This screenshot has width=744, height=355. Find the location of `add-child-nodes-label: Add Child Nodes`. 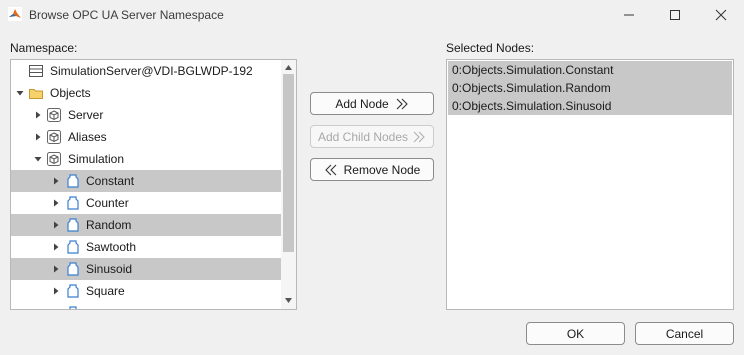

add-child-nodes-label: Add Child Nodes is located at coordinates (363, 136).